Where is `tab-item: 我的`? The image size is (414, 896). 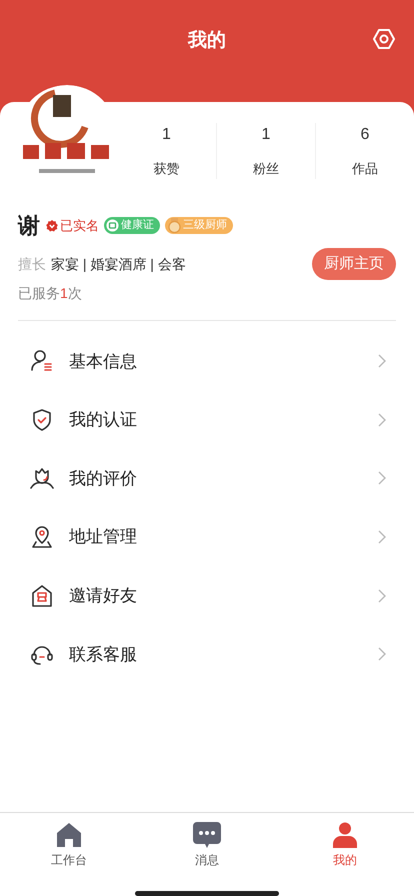 tab-item: 我的 is located at coordinates (345, 845).